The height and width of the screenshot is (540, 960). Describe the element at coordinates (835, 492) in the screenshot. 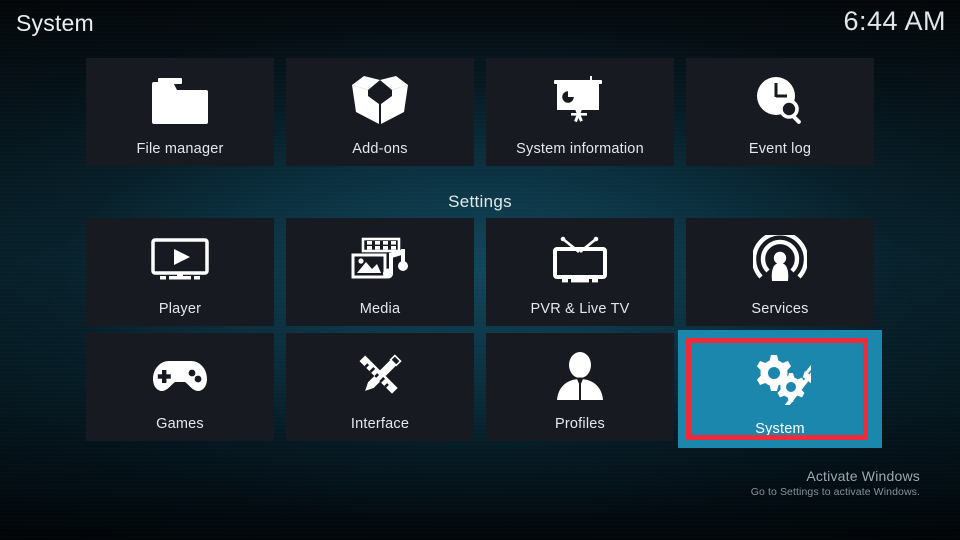

I see `watermark-subtitle: Go to Settings to activate Windows.` at that location.